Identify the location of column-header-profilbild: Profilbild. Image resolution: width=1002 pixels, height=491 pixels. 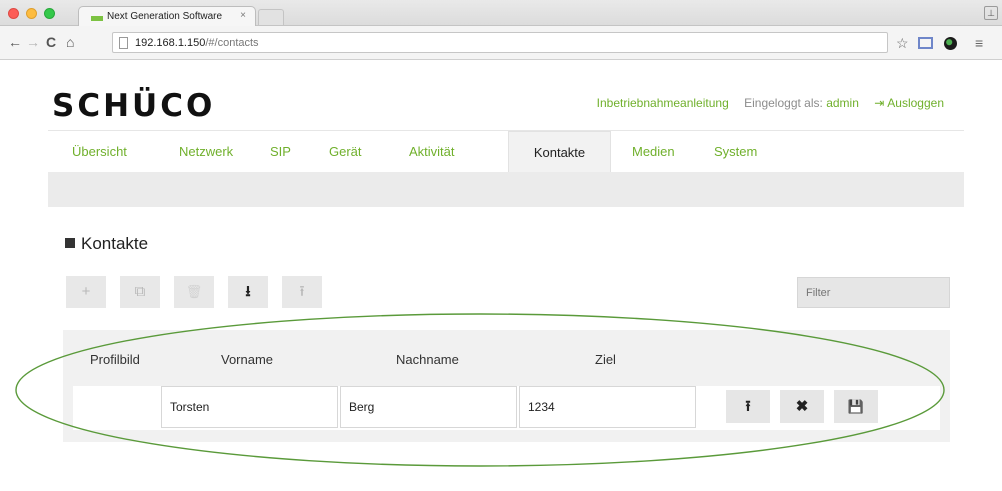
(115, 359).